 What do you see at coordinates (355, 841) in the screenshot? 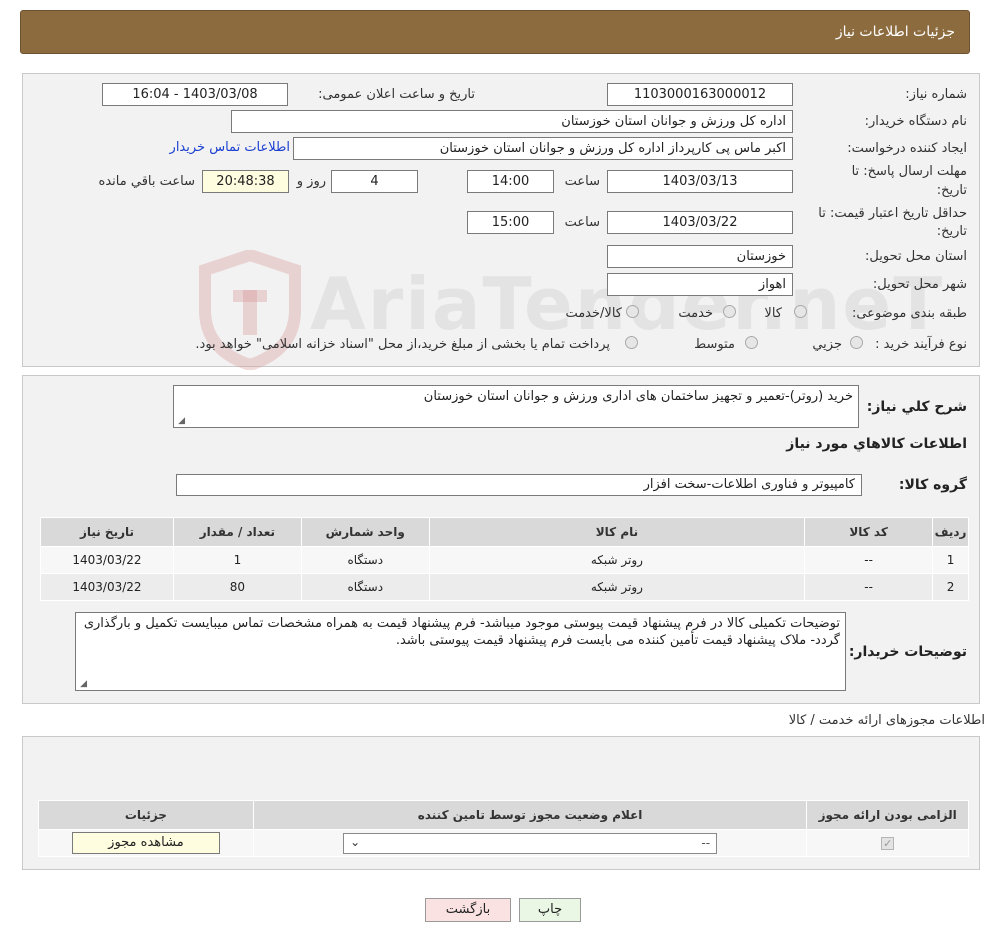
I see `chevron-down-icon: ⌄` at bounding box center [355, 841].